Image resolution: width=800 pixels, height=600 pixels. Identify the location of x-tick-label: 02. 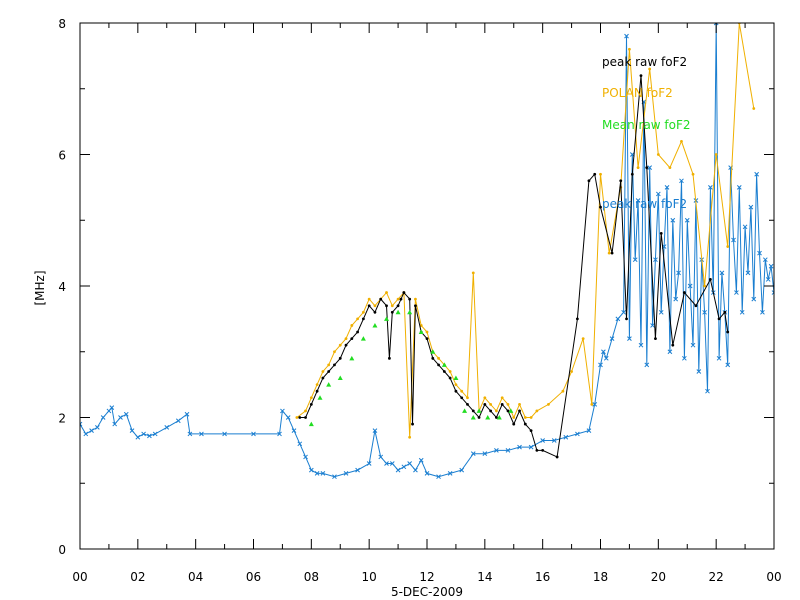
(137, 577).